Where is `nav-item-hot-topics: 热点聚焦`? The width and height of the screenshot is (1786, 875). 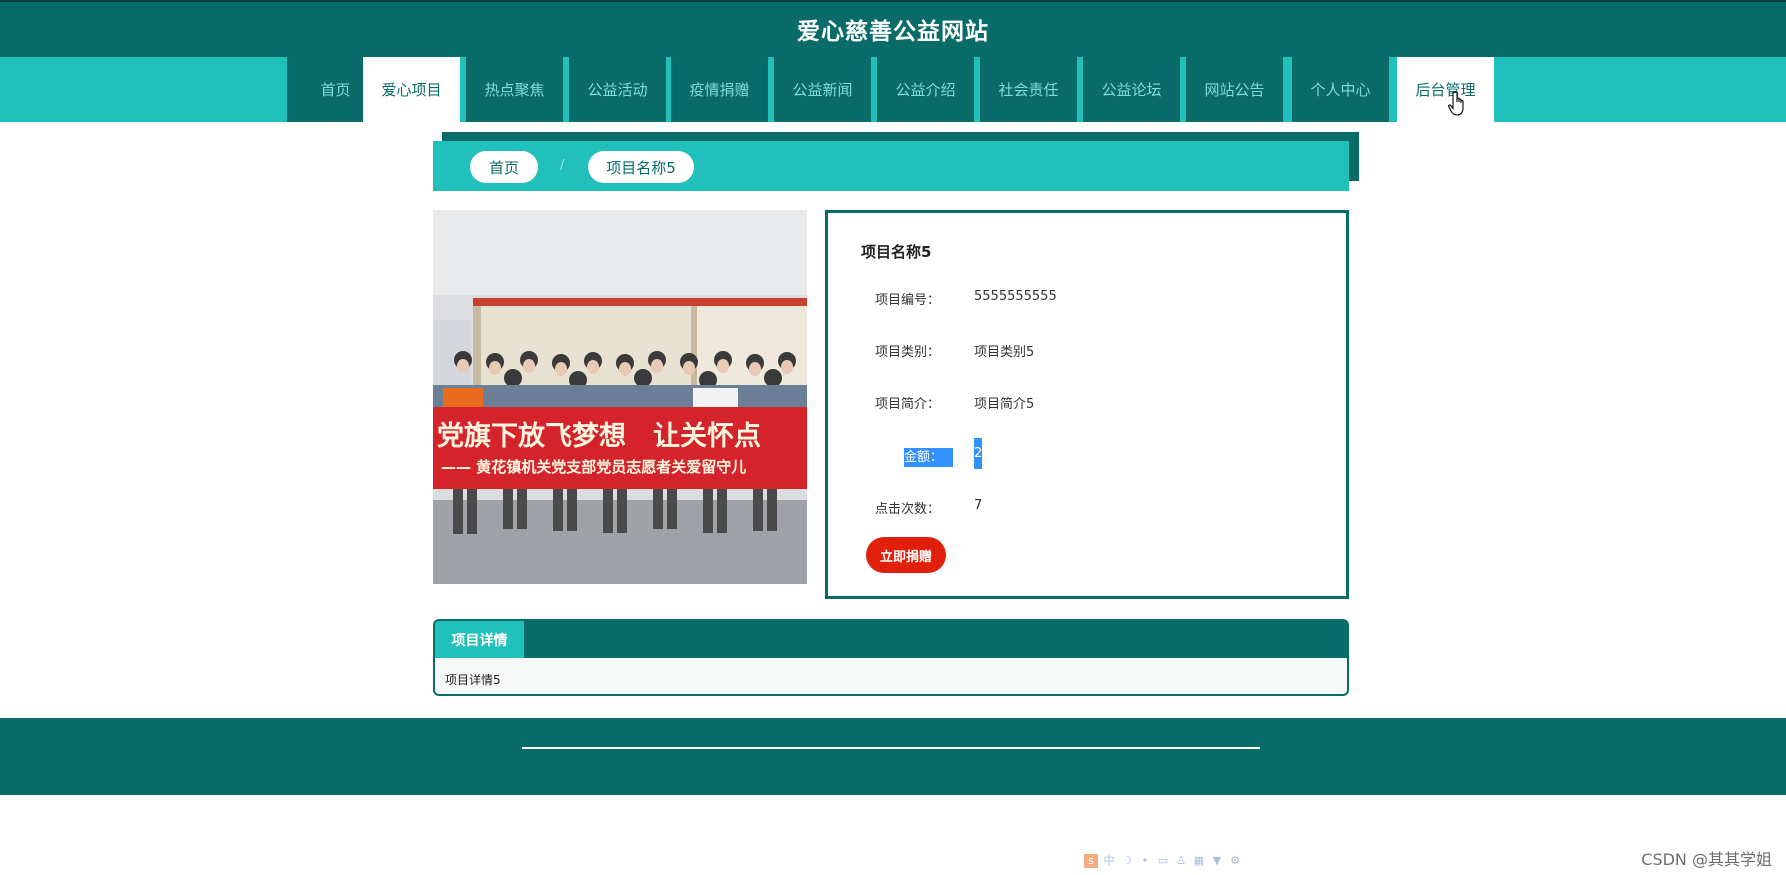 nav-item-hot-topics: 热点聚焦 is located at coordinates (514, 89).